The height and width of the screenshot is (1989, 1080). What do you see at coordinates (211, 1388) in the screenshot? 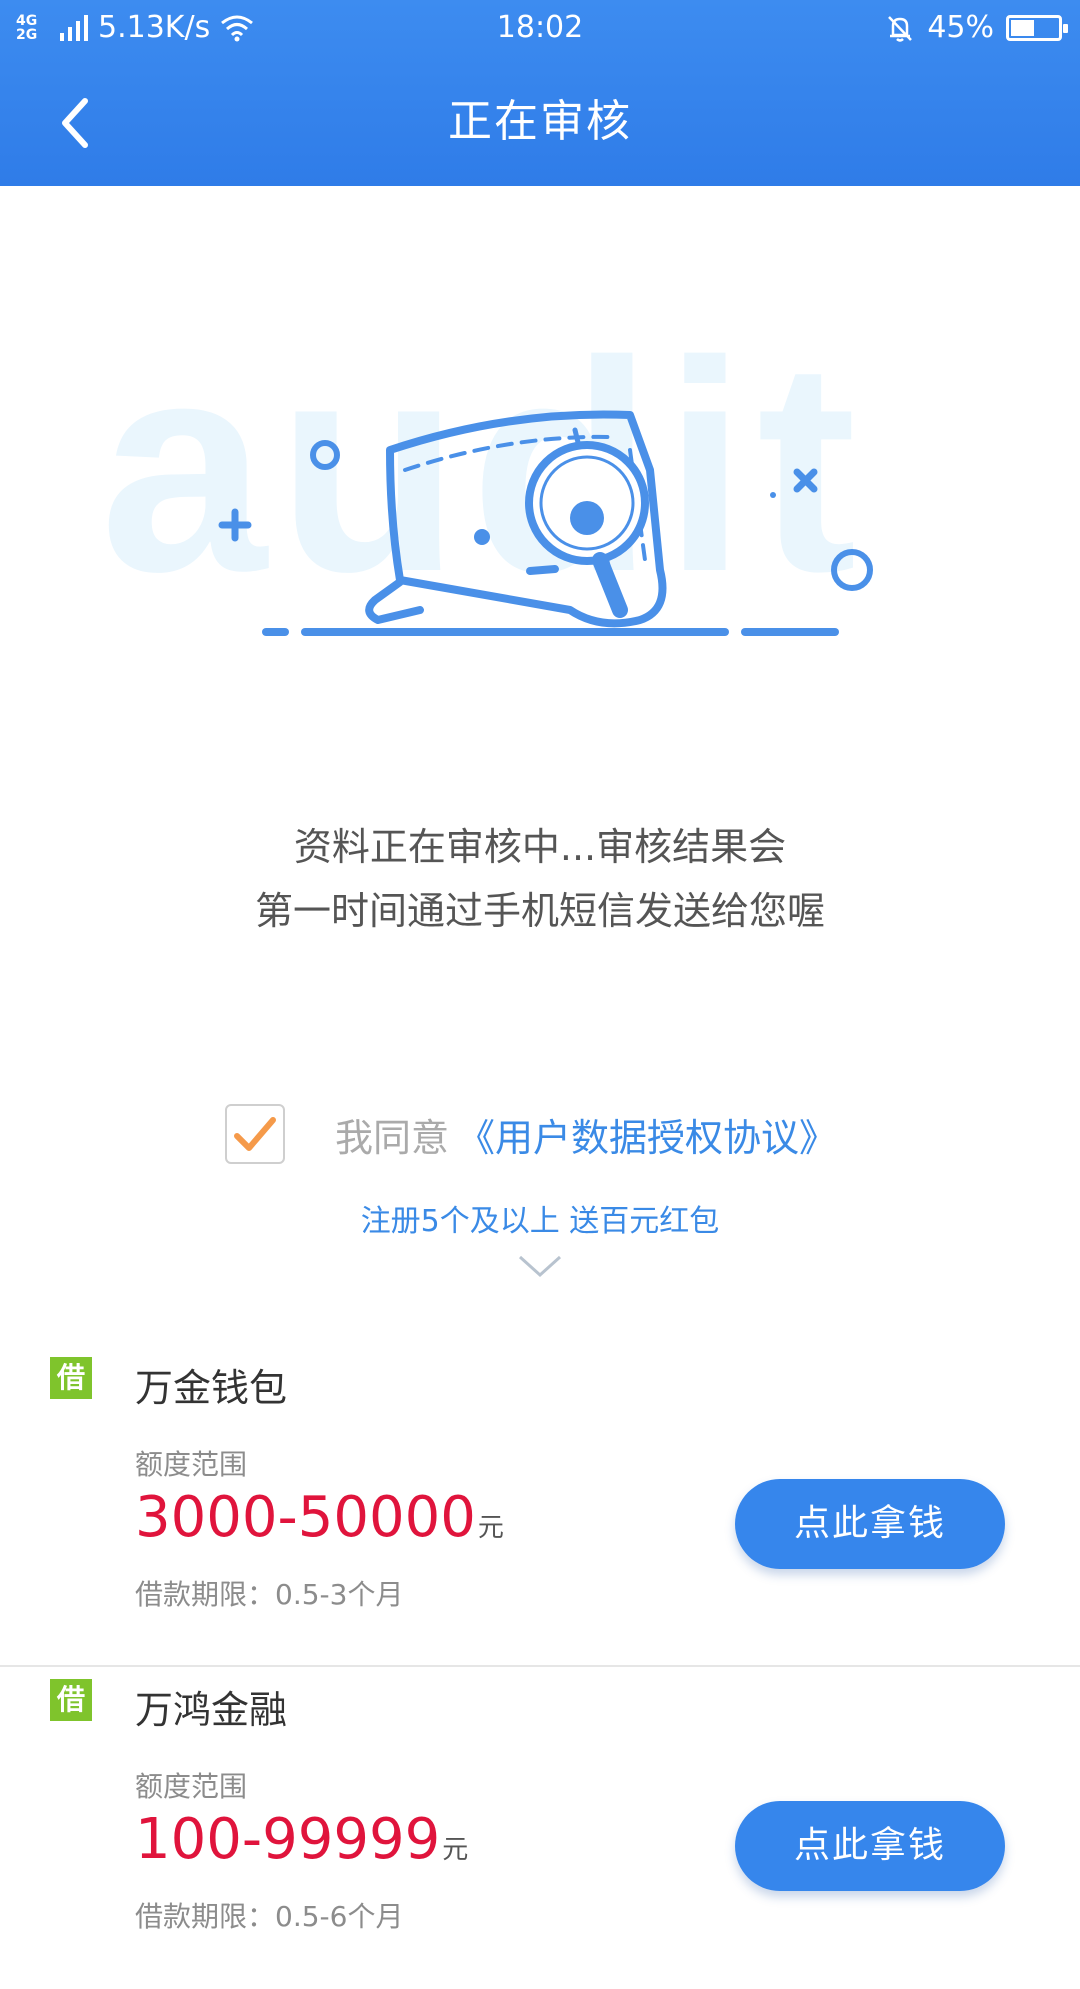
I see `product-name: 万金钱包` at bounding box center [211, 1388].